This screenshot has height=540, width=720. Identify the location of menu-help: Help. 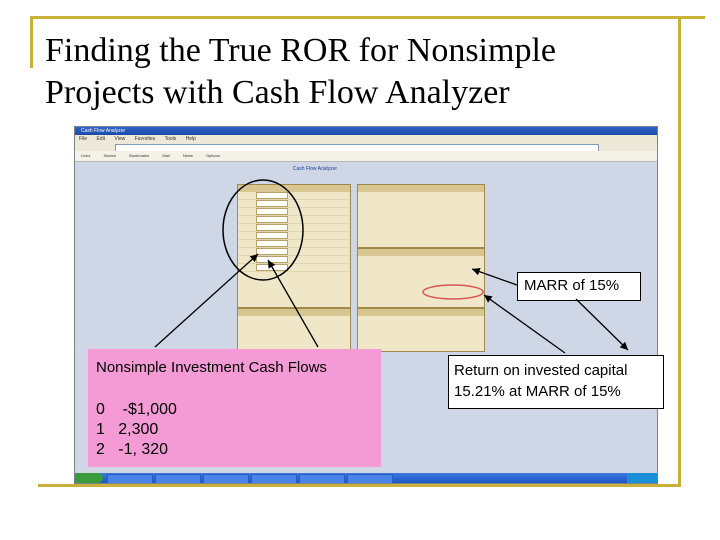
(191, 139).